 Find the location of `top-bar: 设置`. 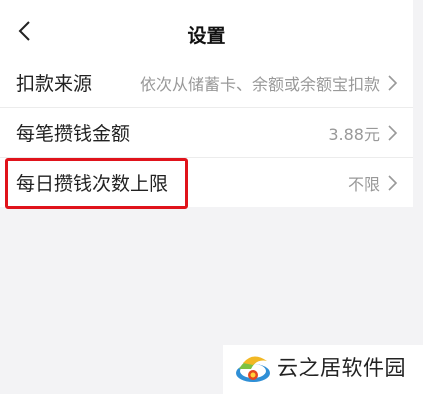

top-bar: 设置 is located at coordinates (206, 29).